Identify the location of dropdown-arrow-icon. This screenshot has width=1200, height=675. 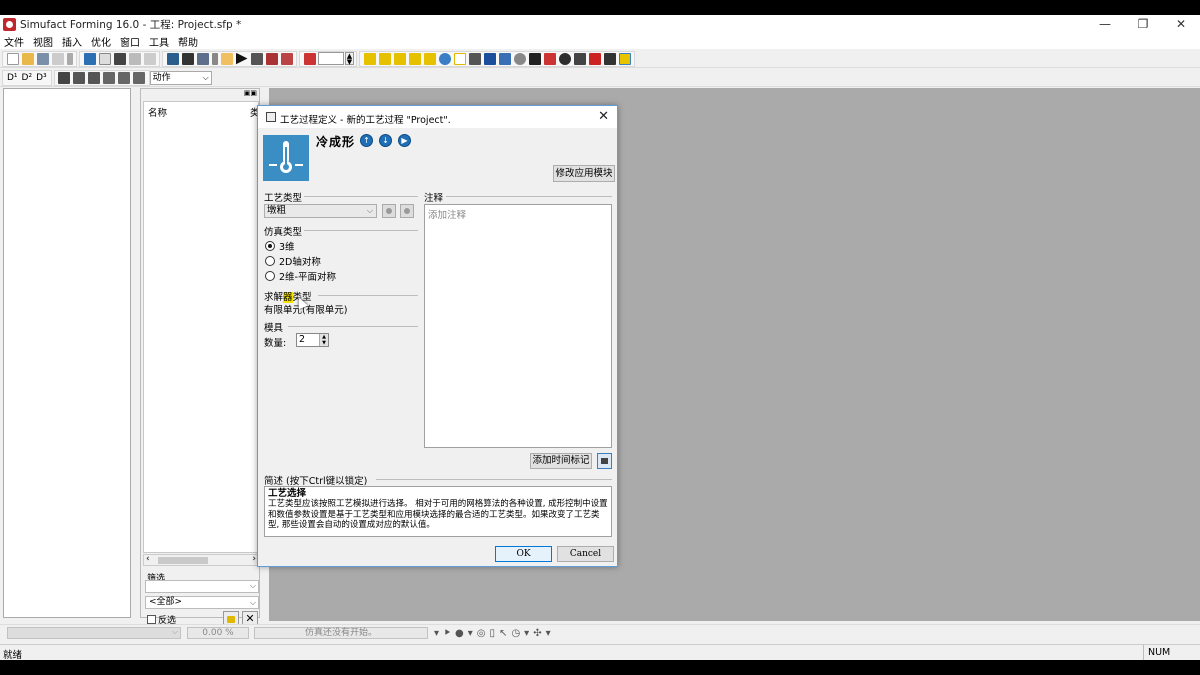
(69, 58).